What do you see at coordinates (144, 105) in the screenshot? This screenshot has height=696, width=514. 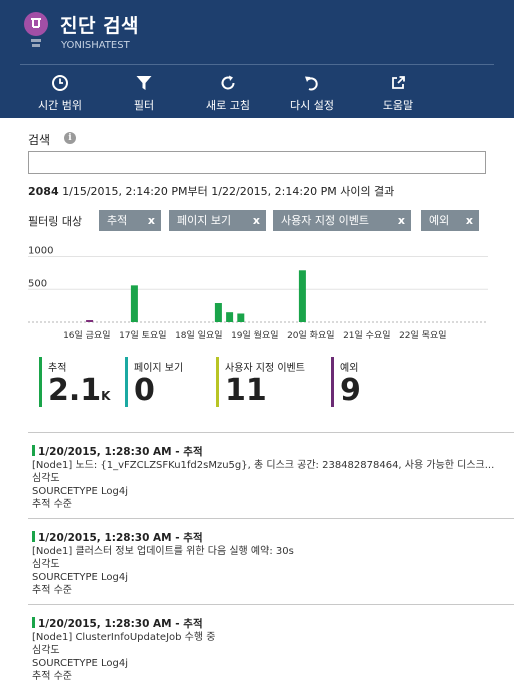 I see `filter-label: 필터` at bounding box center [144, 105].